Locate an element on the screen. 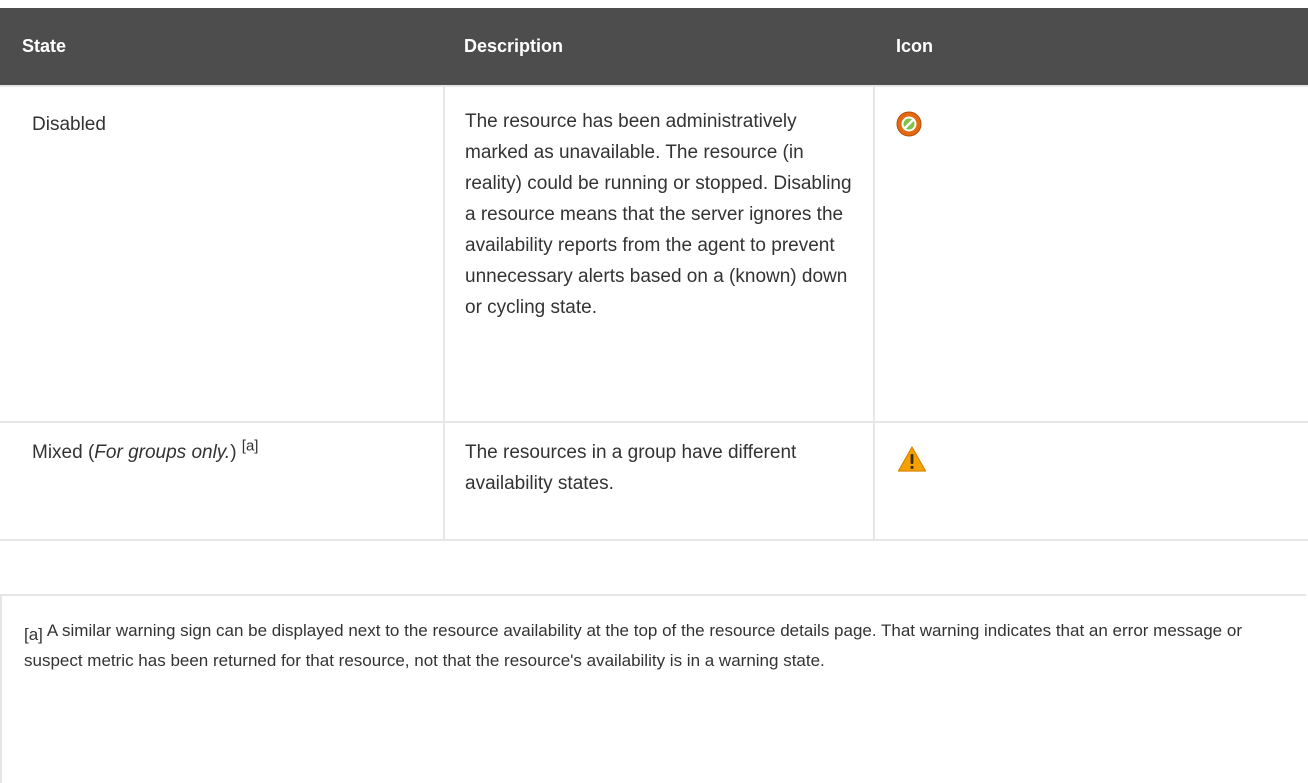  header-state: State is located at coordinates (222, 47).